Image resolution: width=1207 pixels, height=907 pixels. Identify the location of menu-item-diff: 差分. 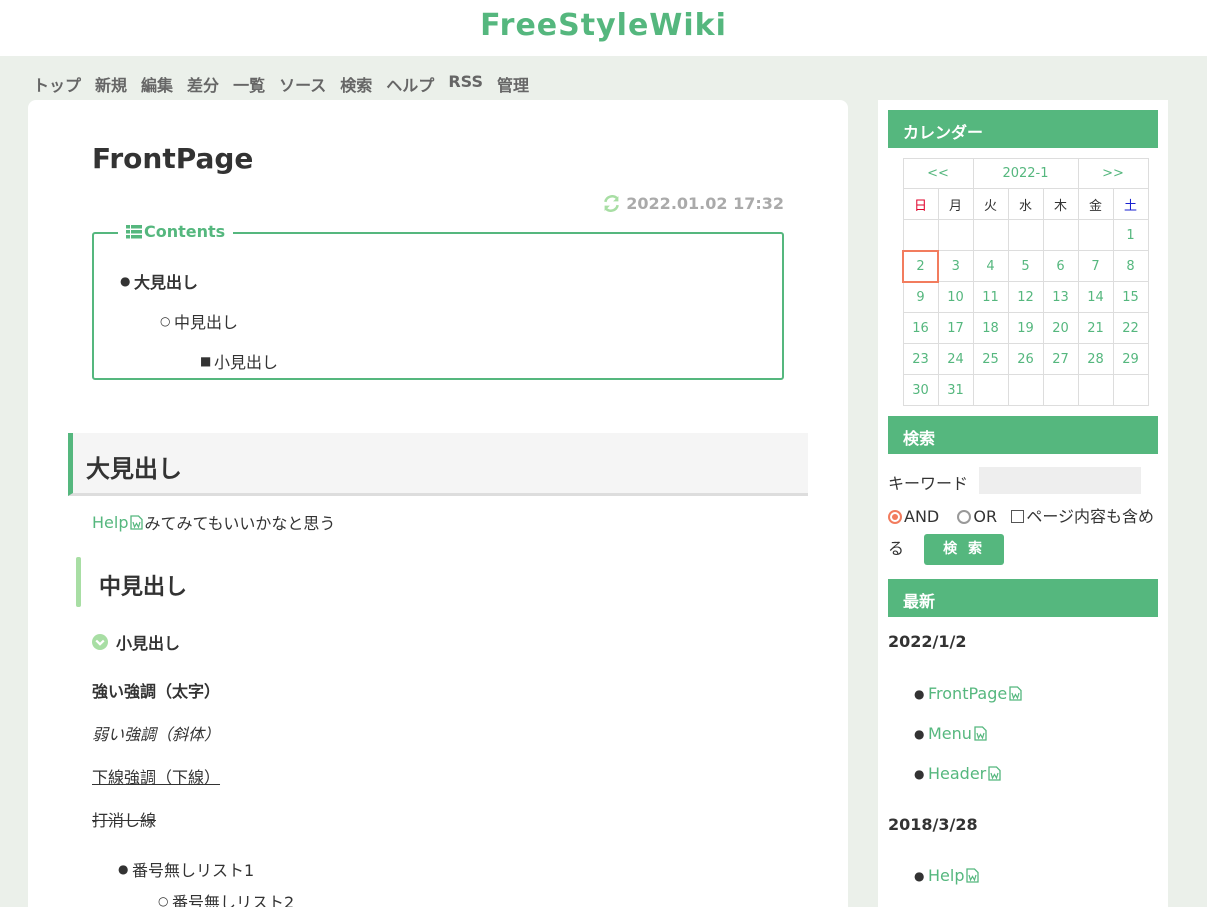
(203, 84).